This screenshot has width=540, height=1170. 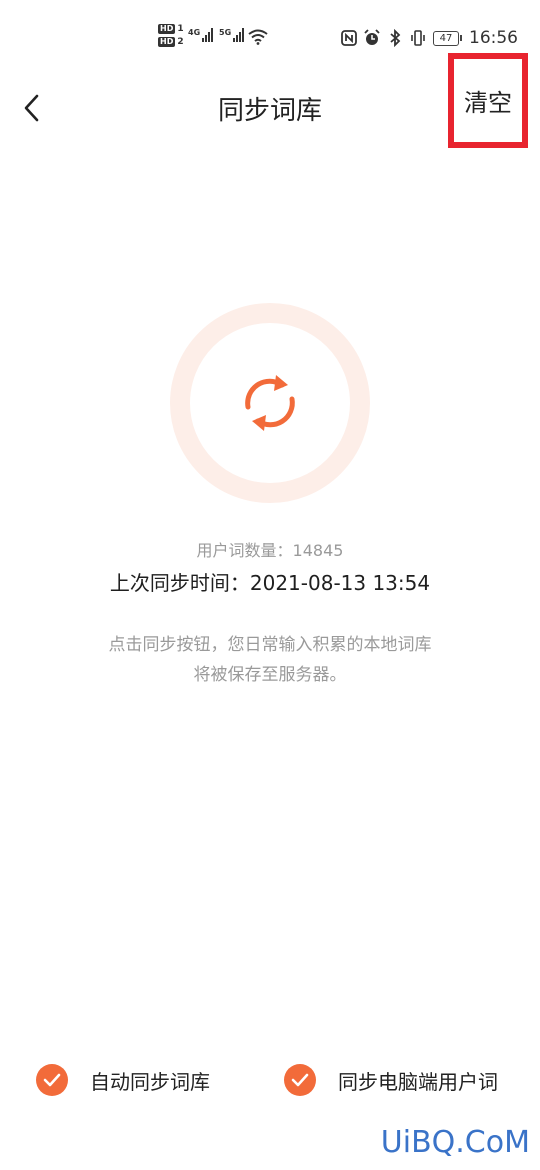 I want to click on sync-hint-line: 点击同步按钮，您日常输入积累的本地词库, so click(x=270, y=645).